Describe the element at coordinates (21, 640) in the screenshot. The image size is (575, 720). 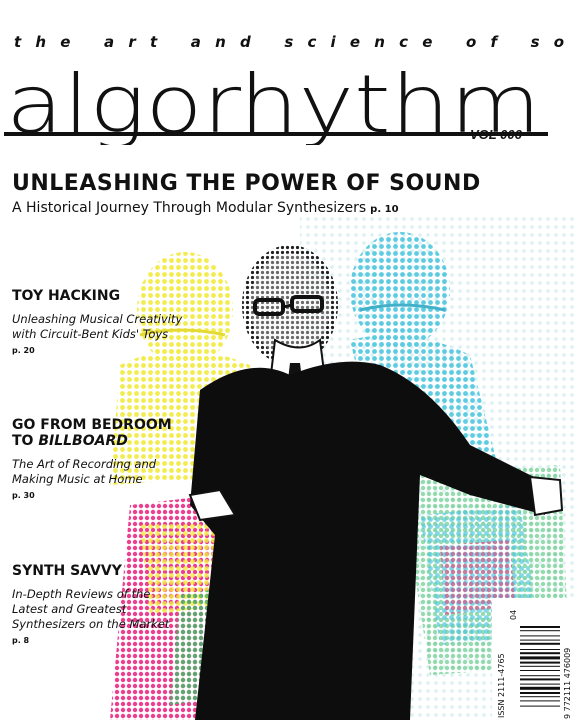
I see `story-page: p. 8` at that location.